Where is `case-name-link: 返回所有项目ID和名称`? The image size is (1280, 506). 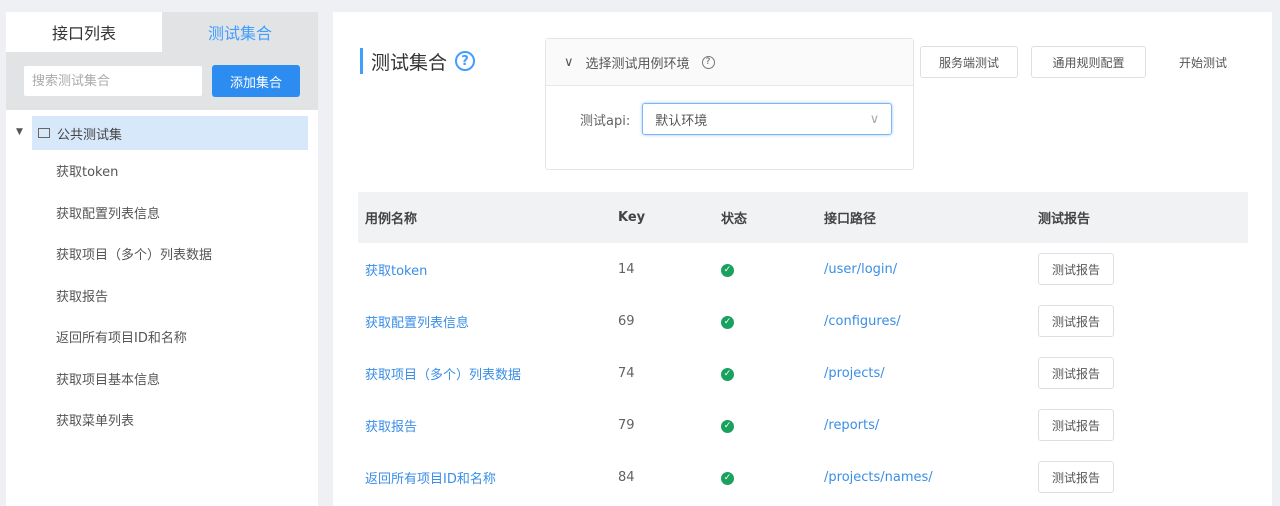 case-name-link: 返回所有项目ID和名称 is located at coordinates (488, 477).